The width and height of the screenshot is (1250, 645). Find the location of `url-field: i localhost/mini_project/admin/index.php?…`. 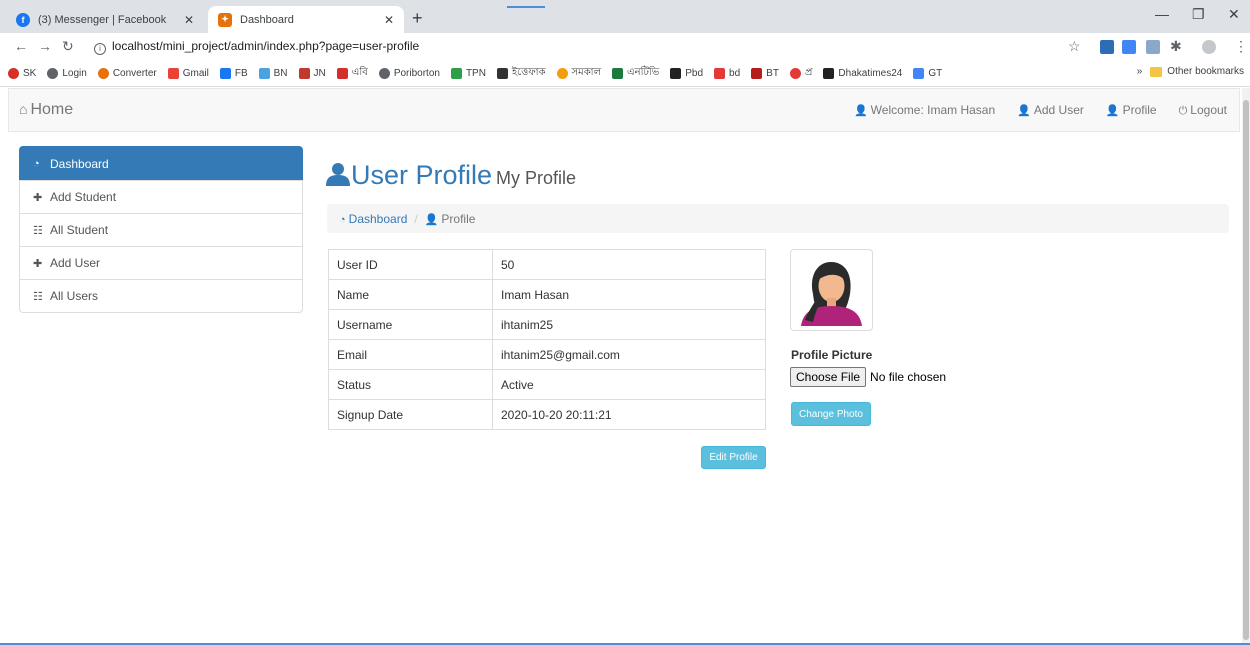

url-field: i localhost/mini_project/admin/index.php?… is located at coordinates (256, 47).